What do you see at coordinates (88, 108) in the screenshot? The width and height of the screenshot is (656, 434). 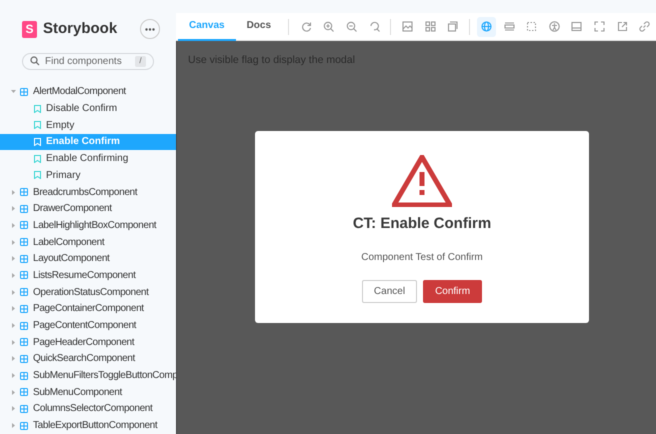 I see `story-item: Disable Confirm` at bounding box center [88, 108].